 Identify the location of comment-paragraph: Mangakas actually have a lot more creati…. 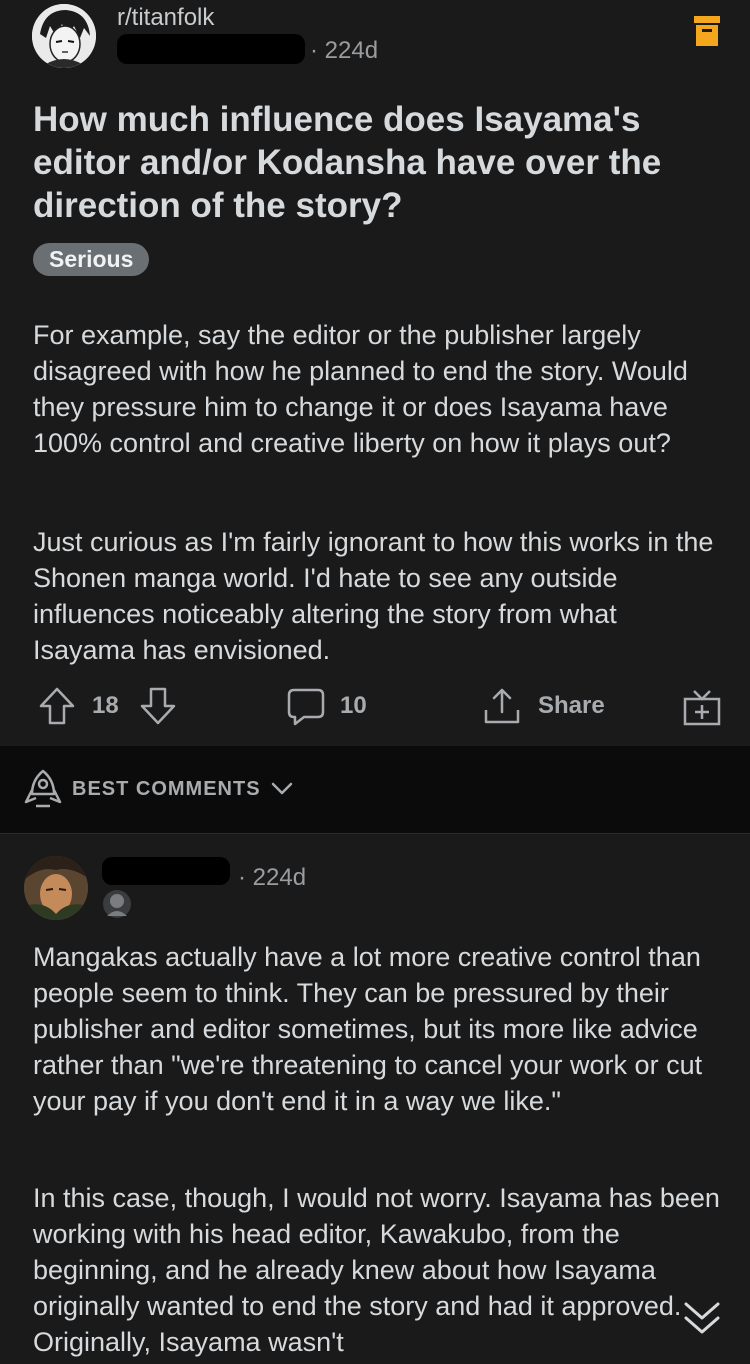
(368, 1029).